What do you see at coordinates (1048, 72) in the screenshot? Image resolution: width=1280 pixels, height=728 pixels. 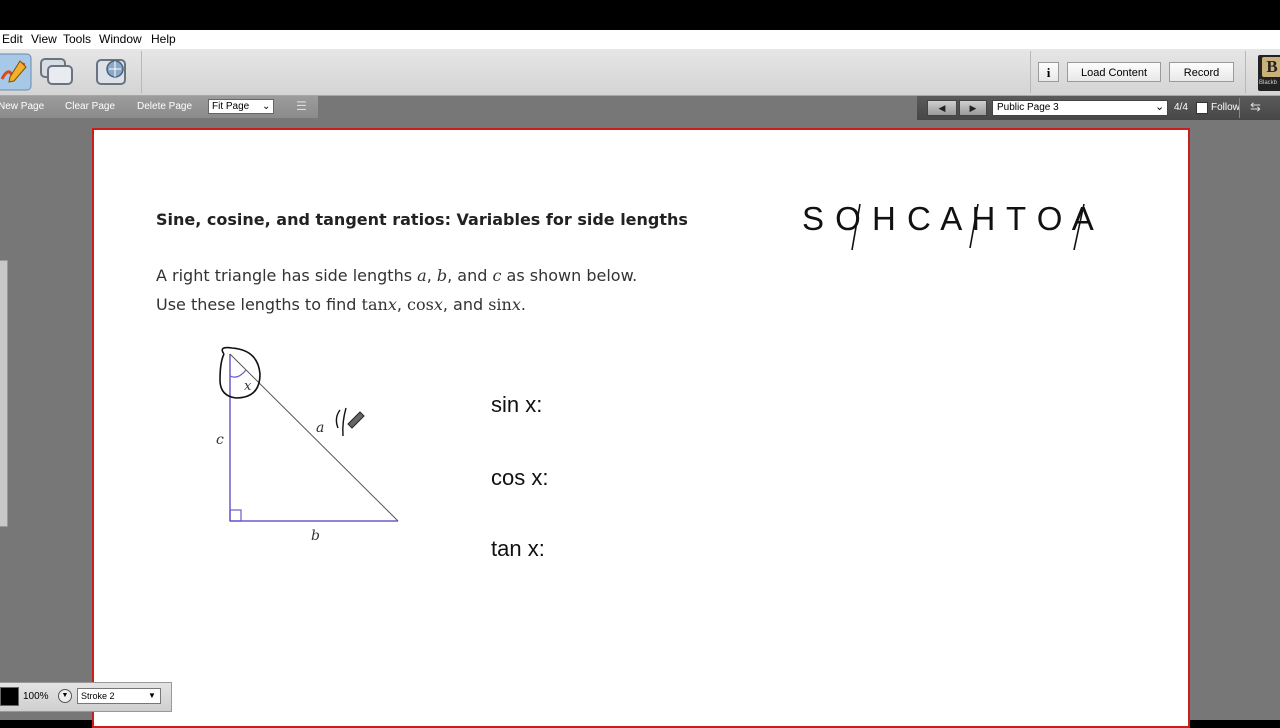 I see `info-button: i` at bounding box center [1048, 72].